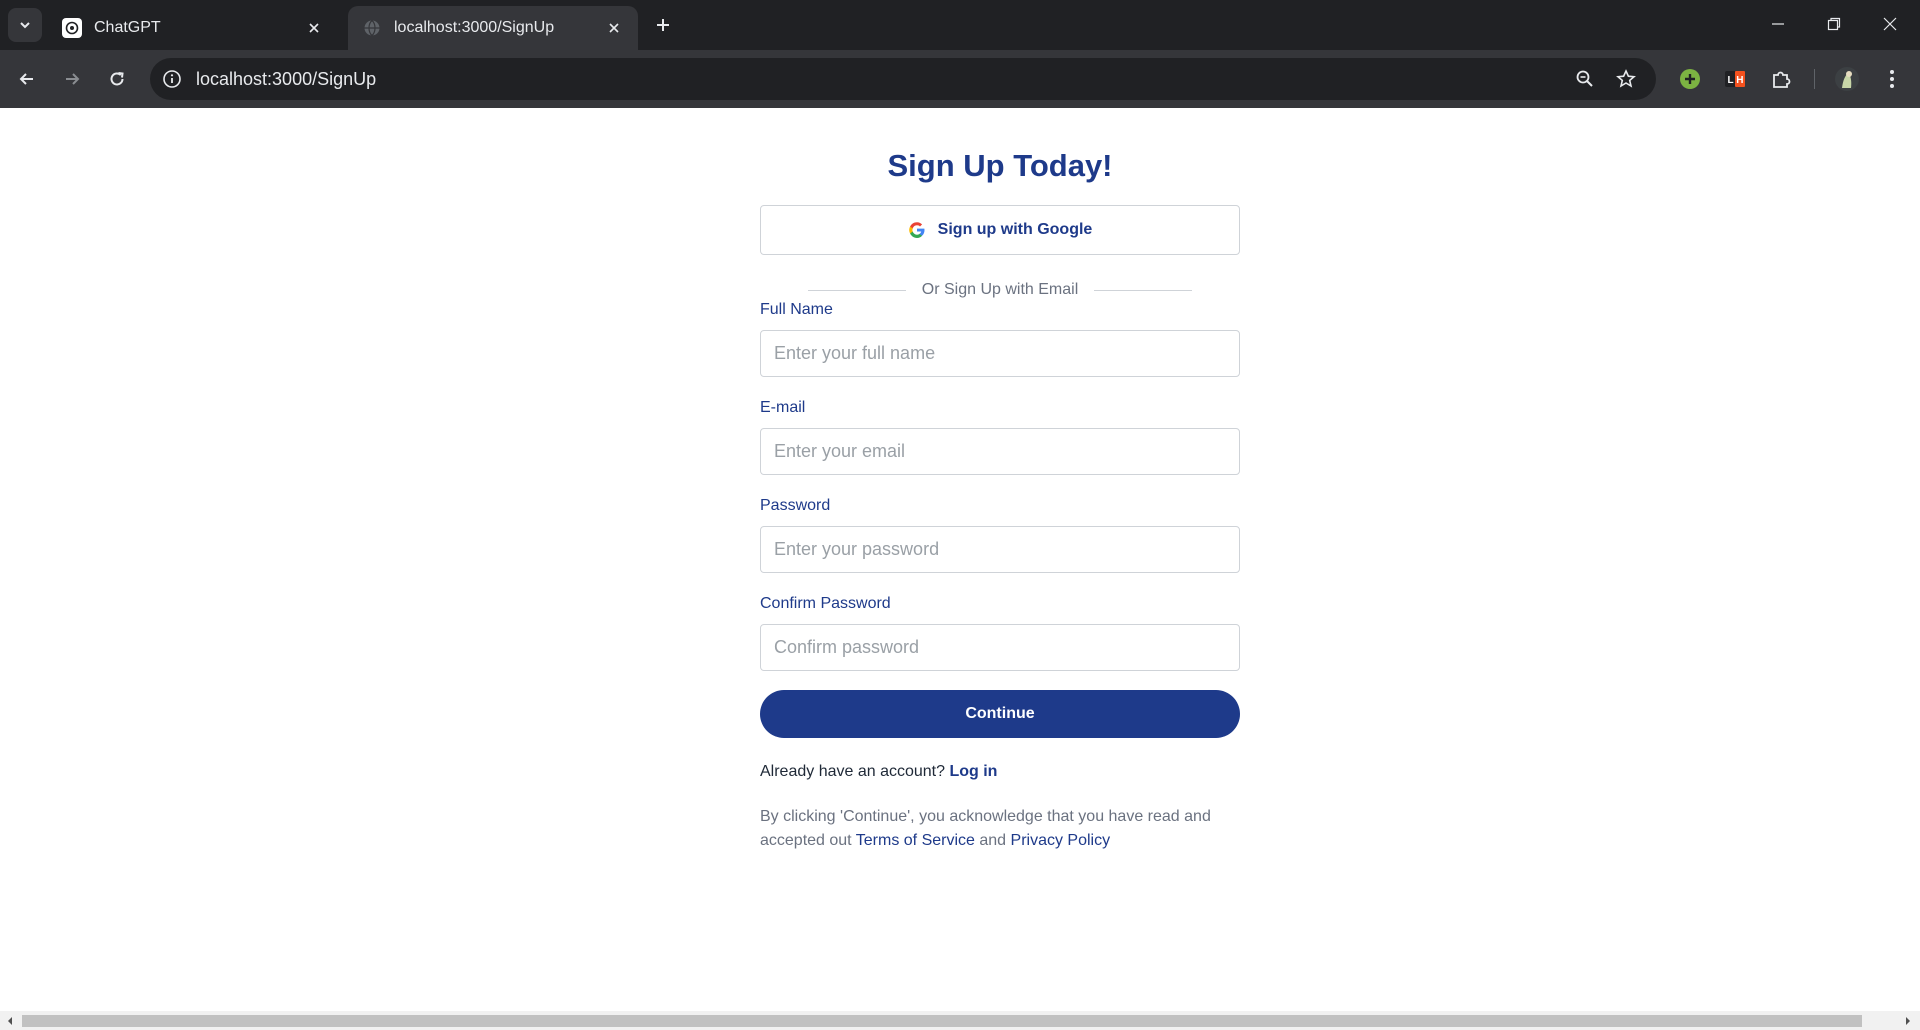 The width and height of the screenshot is (1920, 1030). Describe the element at coordinates (286, 78) in the screenshot. I see `url-text: localhost:3000/SignUp` at that location.